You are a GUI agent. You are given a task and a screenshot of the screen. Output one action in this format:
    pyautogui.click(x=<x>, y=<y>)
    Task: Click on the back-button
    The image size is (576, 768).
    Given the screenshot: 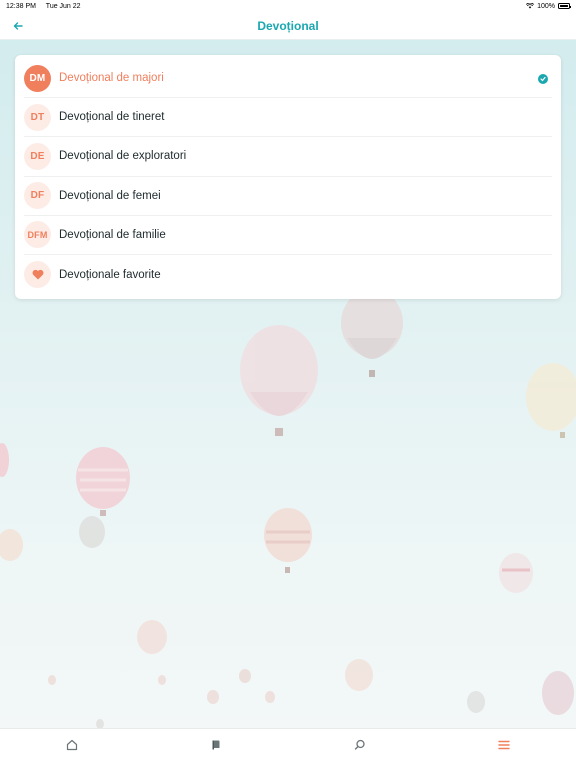 What is the action you would take?
    pyautogui.click(x=18, y=26)
    